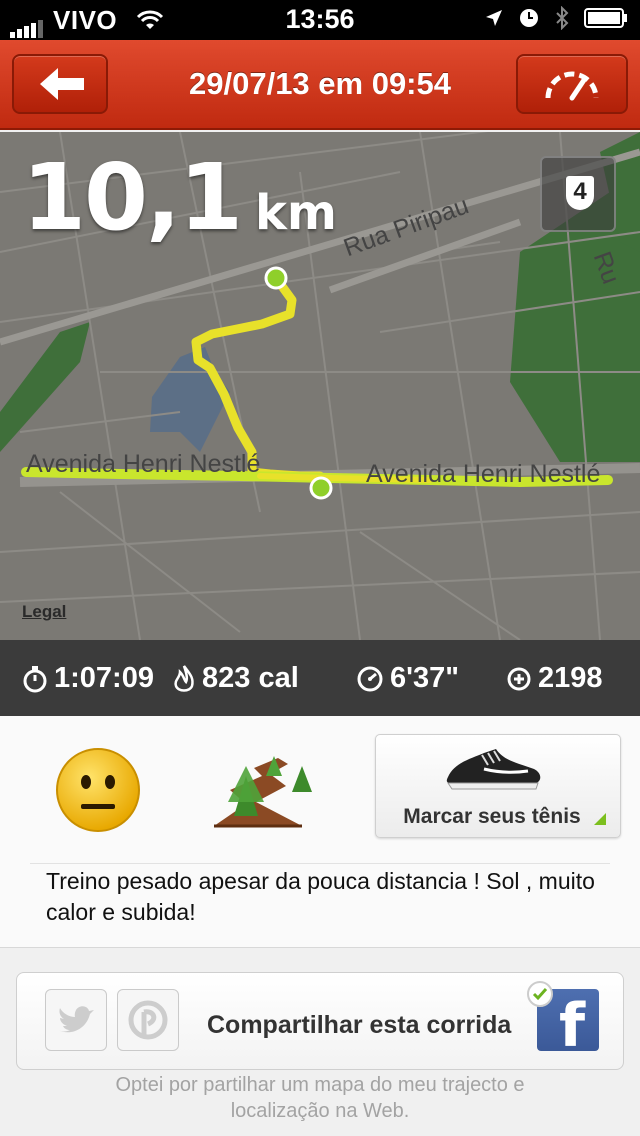  I want to click on distance-display: 10,1 km, so click(179, 197).